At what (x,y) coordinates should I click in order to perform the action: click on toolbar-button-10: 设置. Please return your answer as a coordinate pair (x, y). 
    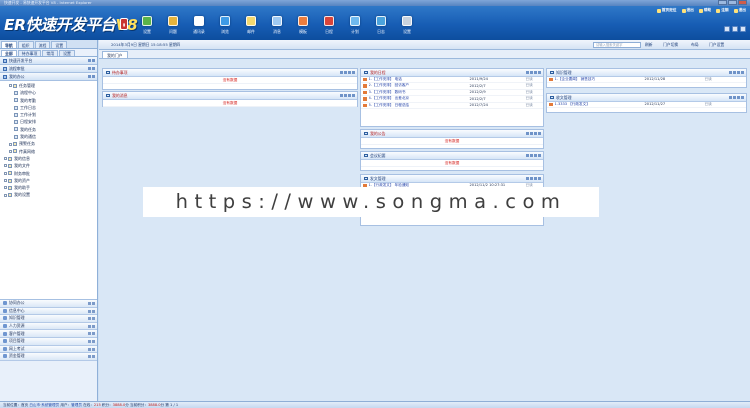
    Looking at the image, I should click on (407, 27).